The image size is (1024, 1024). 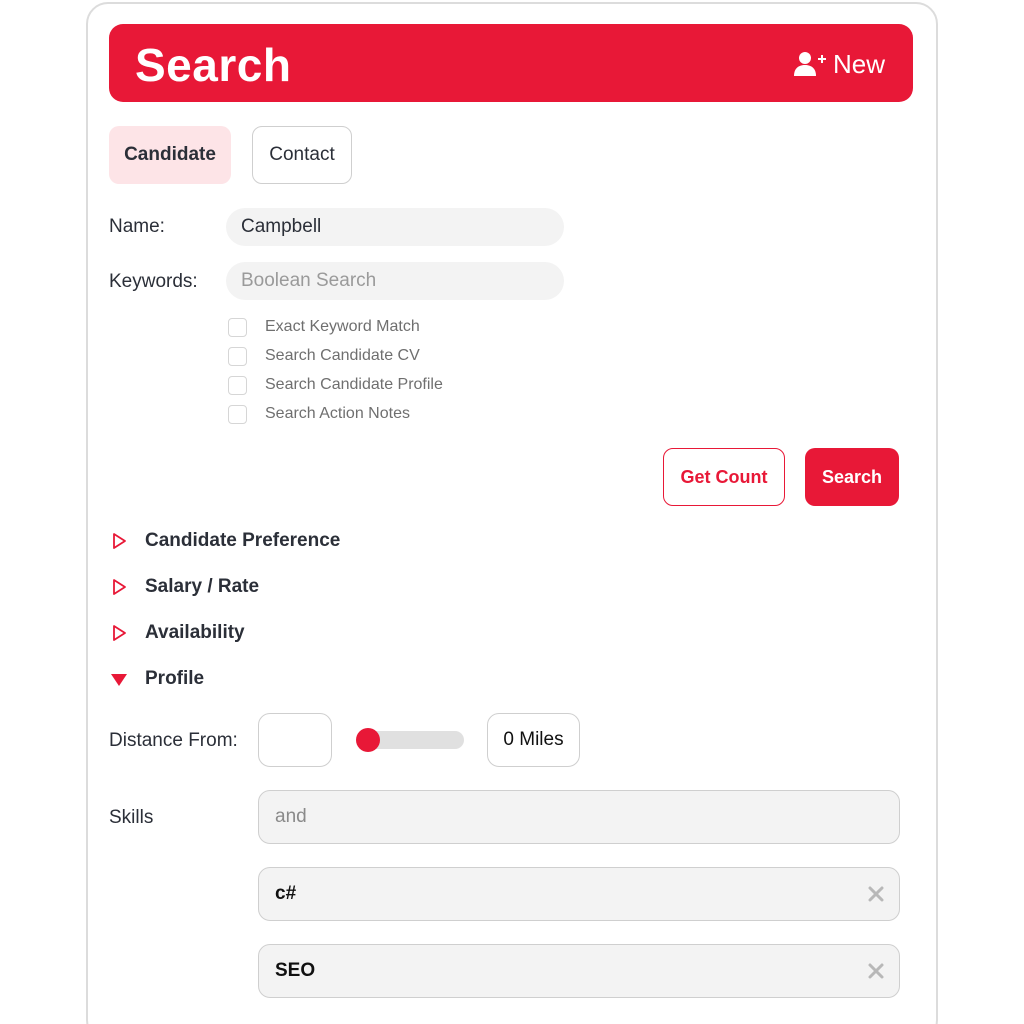 What do you see at coordinates (579, 971) in the screenshot?
I see `skill-tag: SEO` at bounding box center [579, 971].